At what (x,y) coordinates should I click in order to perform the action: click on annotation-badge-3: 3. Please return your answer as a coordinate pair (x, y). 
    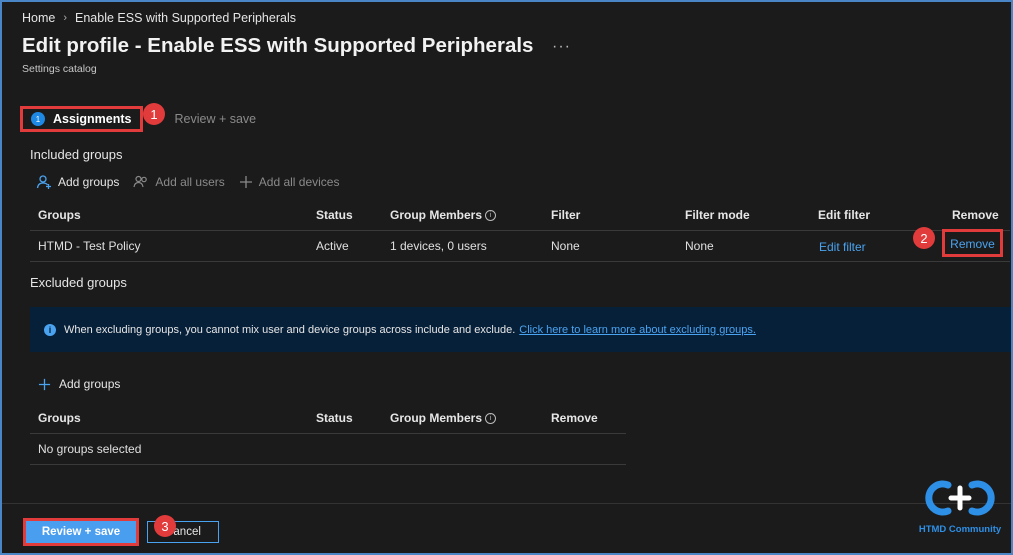
    Looking at the image, I should click on (165, 526).